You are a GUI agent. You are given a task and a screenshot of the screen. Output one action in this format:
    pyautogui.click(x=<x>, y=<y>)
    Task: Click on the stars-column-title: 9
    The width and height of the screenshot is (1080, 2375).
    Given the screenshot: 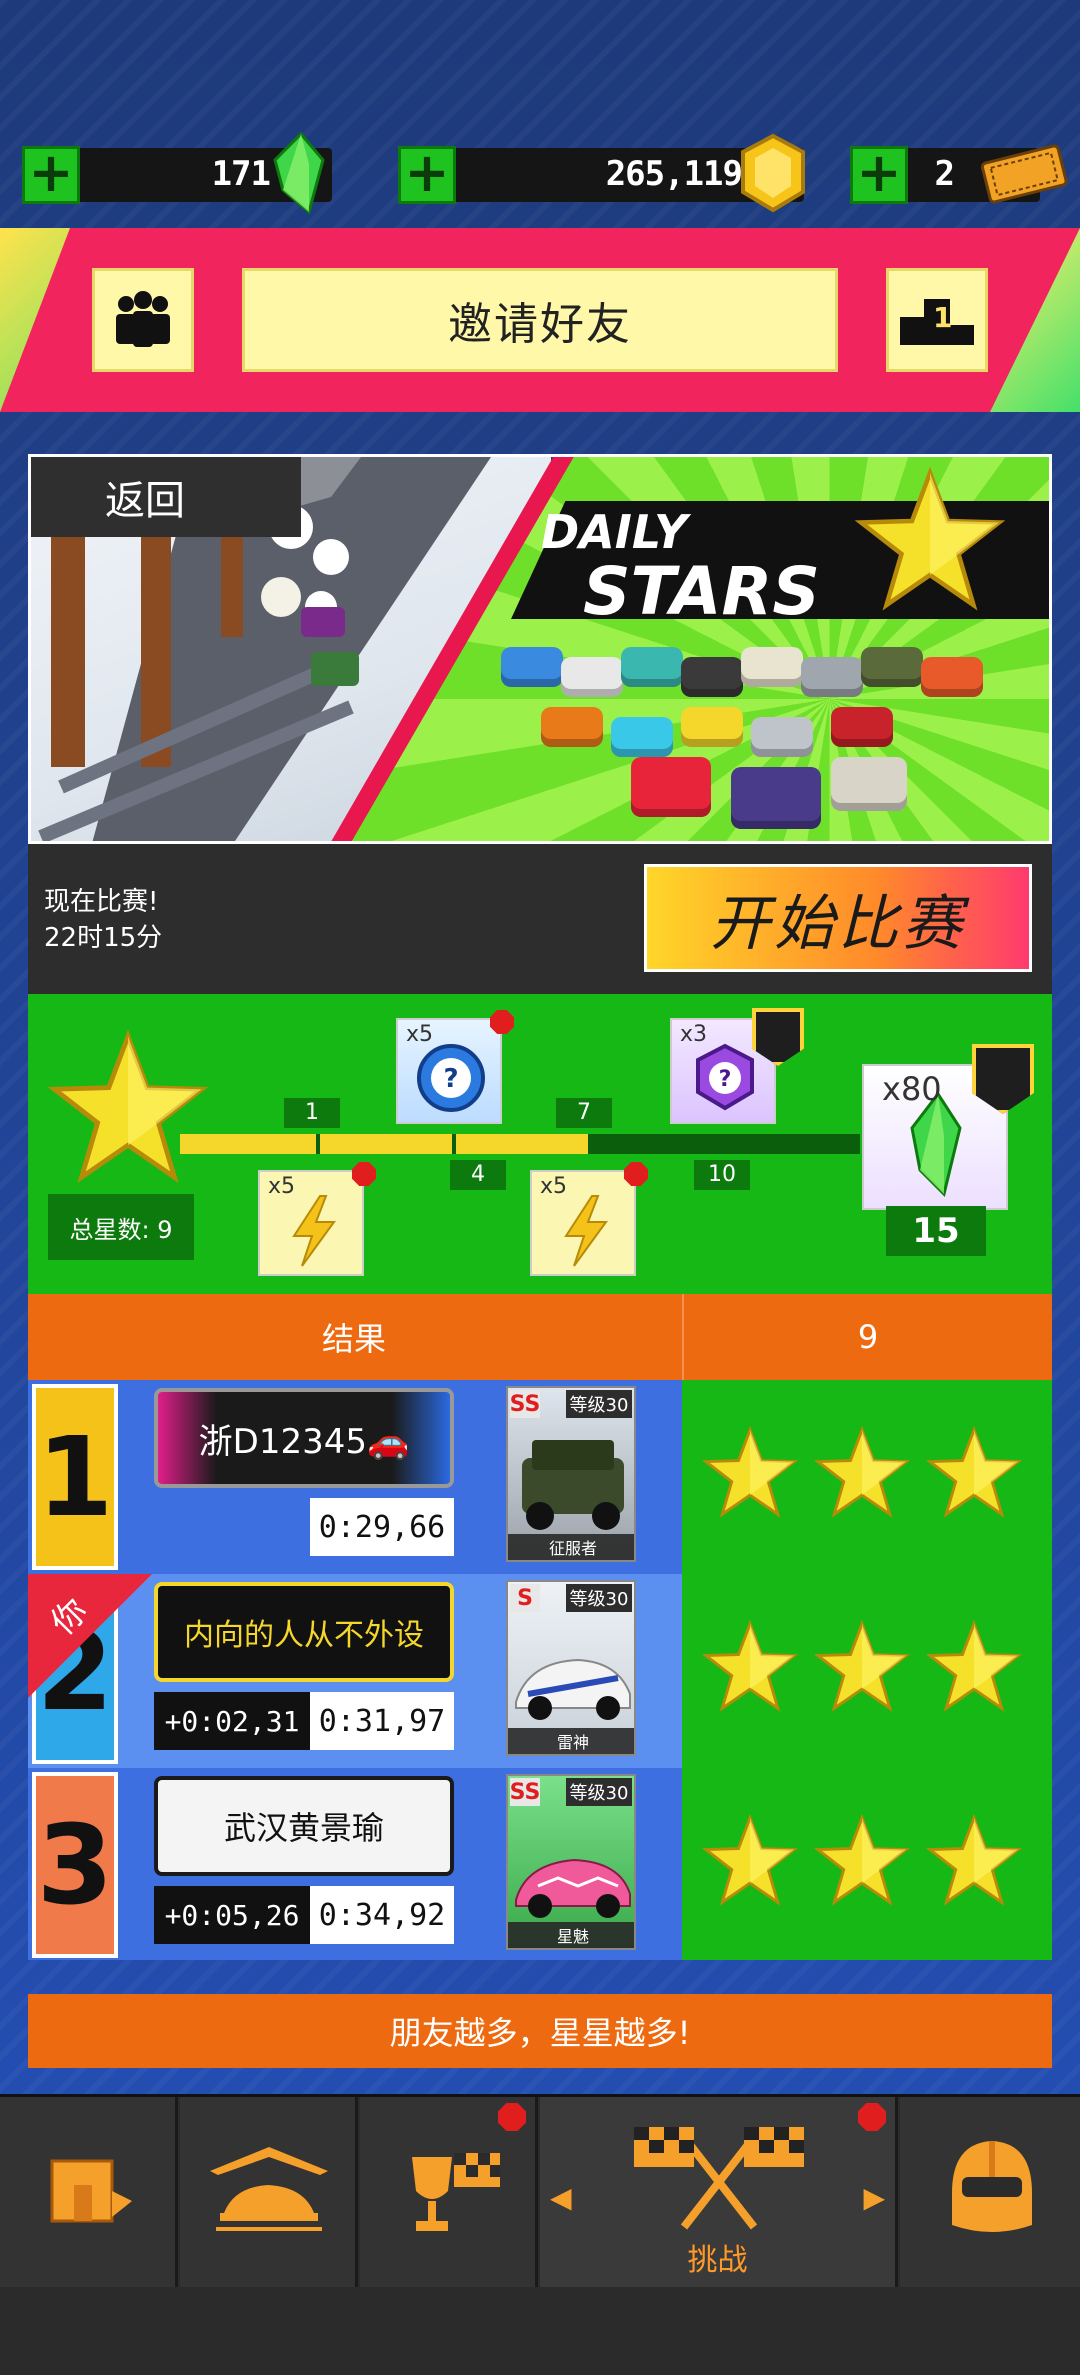 What is the action you would take?
    pyautogui.click(x=867, y=1337)
    